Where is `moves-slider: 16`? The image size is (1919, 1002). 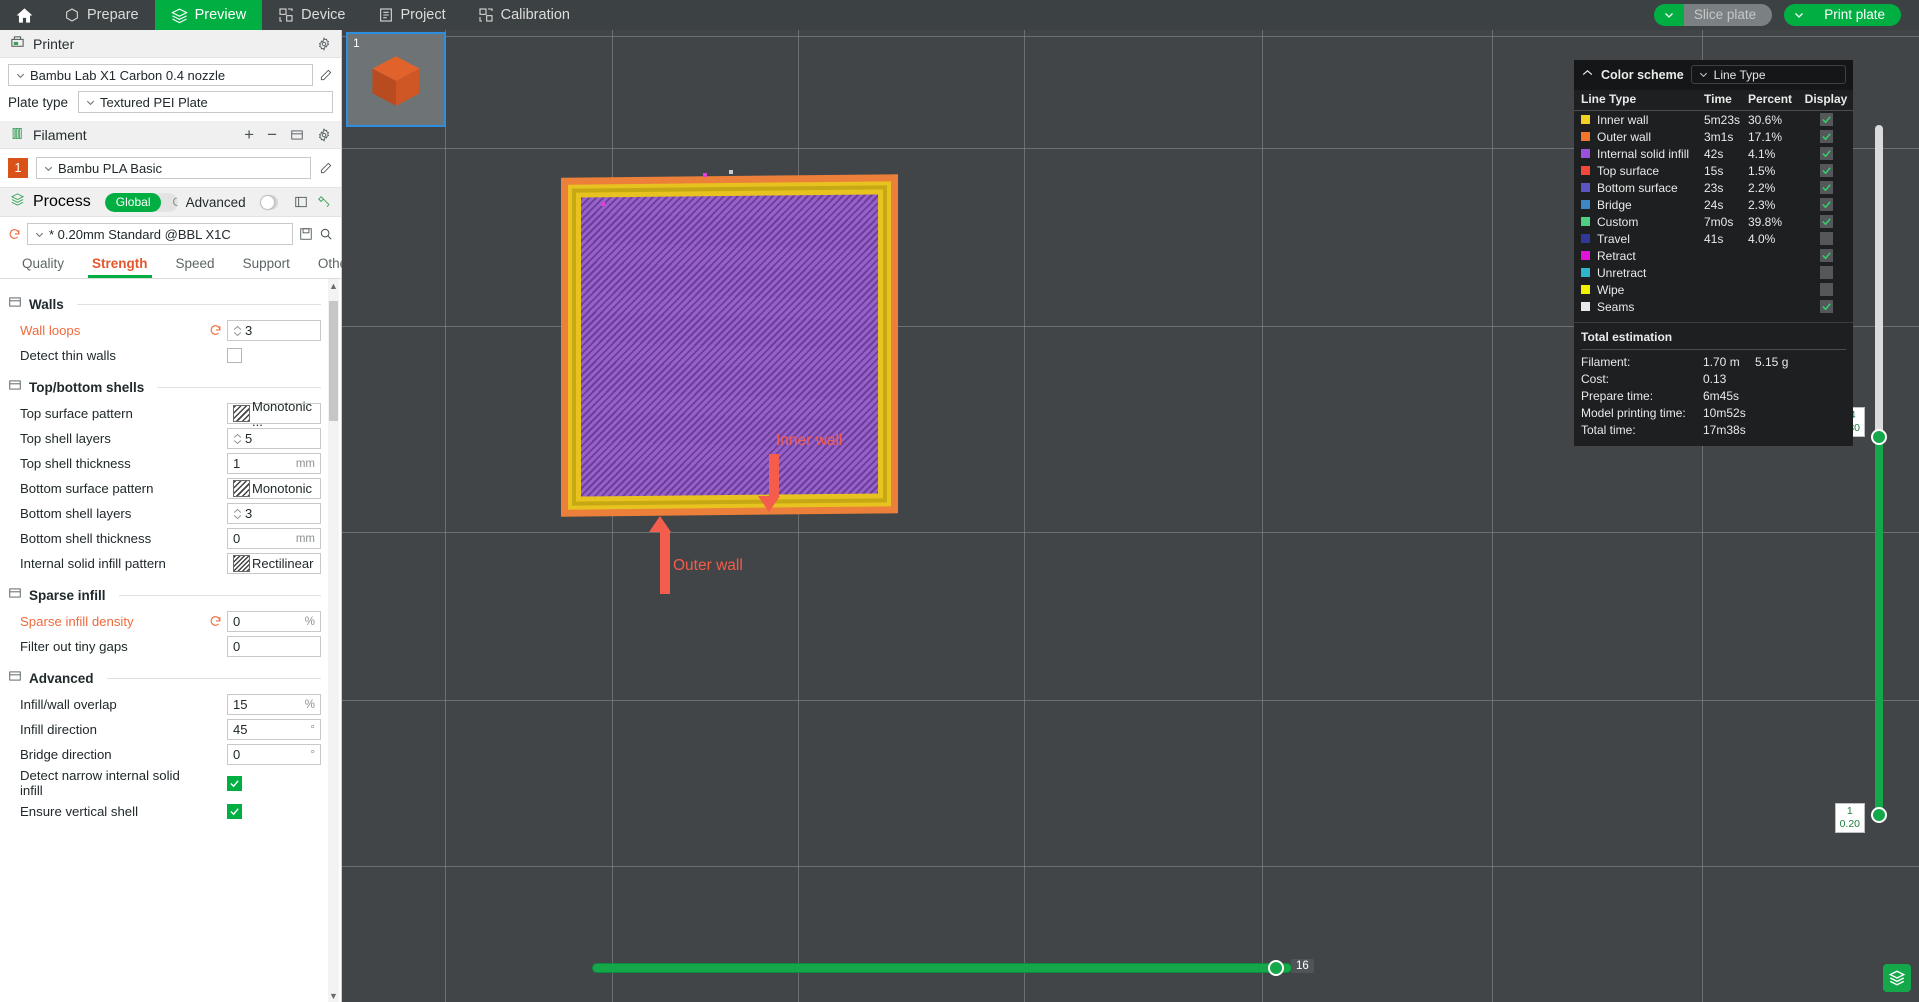 moves-slider: 16 is located at coordinates (953, 967).